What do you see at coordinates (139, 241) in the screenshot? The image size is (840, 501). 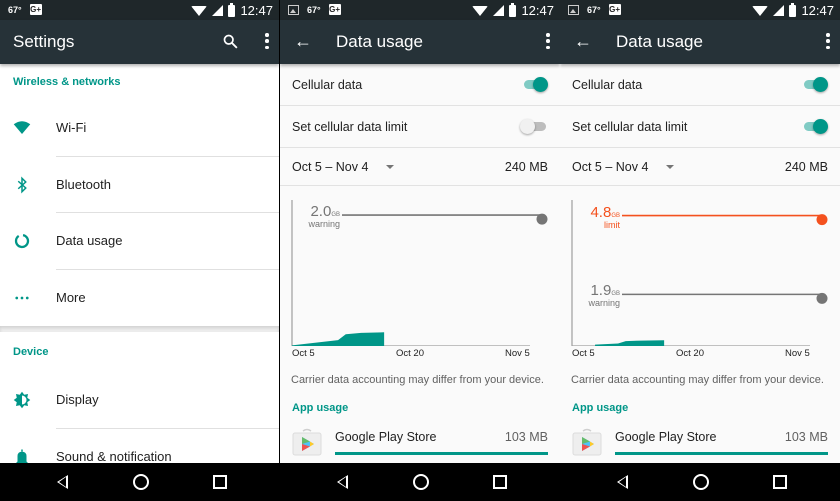 I see `settings-item-data-usage: Data usage` at bounding box center [139, 241].